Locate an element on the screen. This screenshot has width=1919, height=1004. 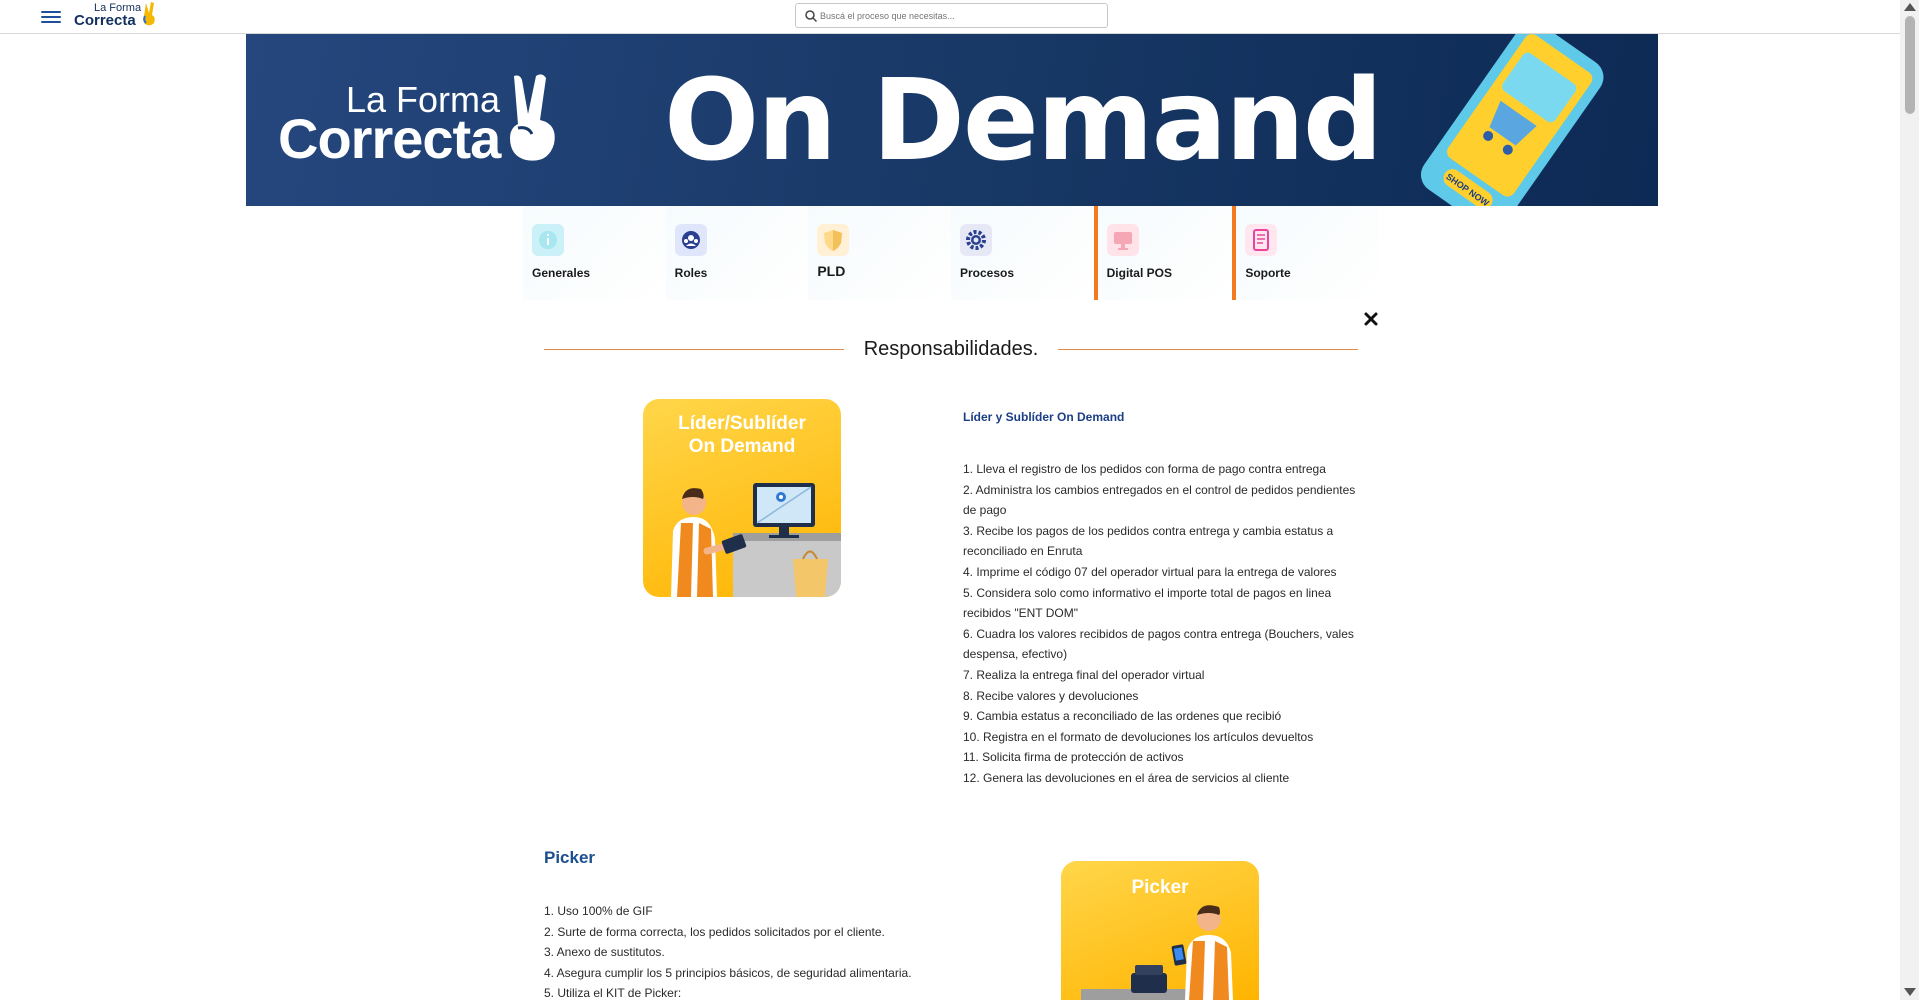
scroll-down-arrow-icon is located at coordinates (1910, 992).